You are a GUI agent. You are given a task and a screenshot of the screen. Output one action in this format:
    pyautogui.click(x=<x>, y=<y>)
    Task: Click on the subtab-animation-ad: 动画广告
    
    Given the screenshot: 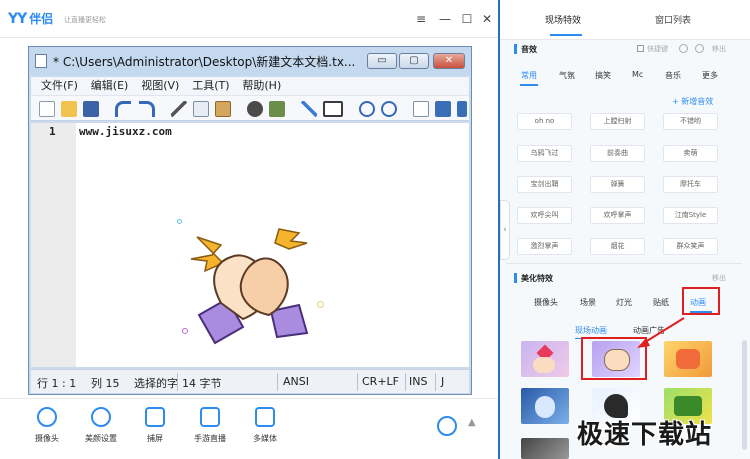 What is the action you would take?
    pyautogui.click(x=649, y=330)
    